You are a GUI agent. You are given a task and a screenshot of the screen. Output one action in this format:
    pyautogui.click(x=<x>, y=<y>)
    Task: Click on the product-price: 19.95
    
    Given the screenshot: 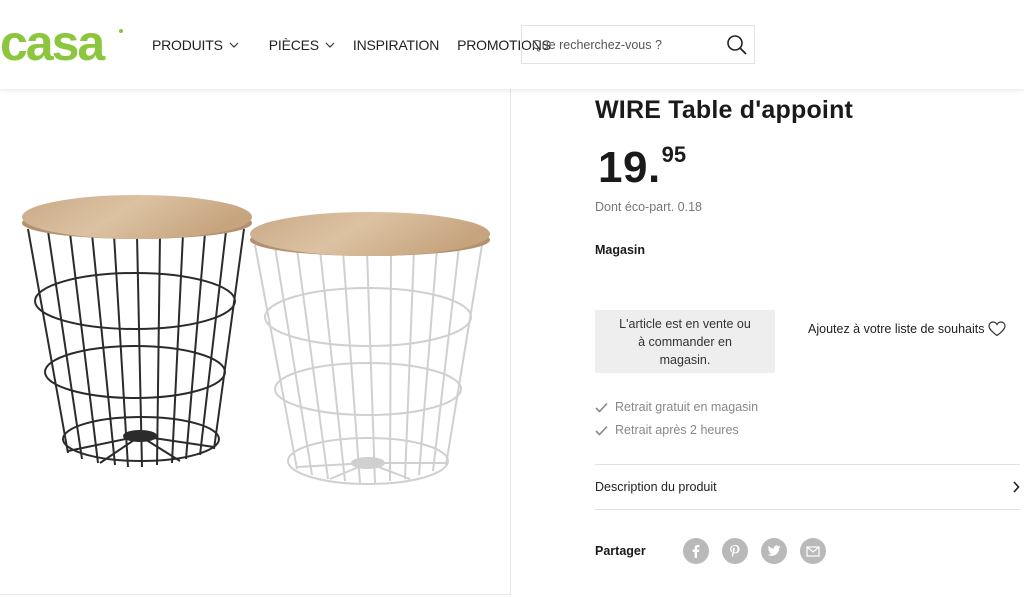 What is the action you would take?
    pyautogui.click(x=642, y=167)
    